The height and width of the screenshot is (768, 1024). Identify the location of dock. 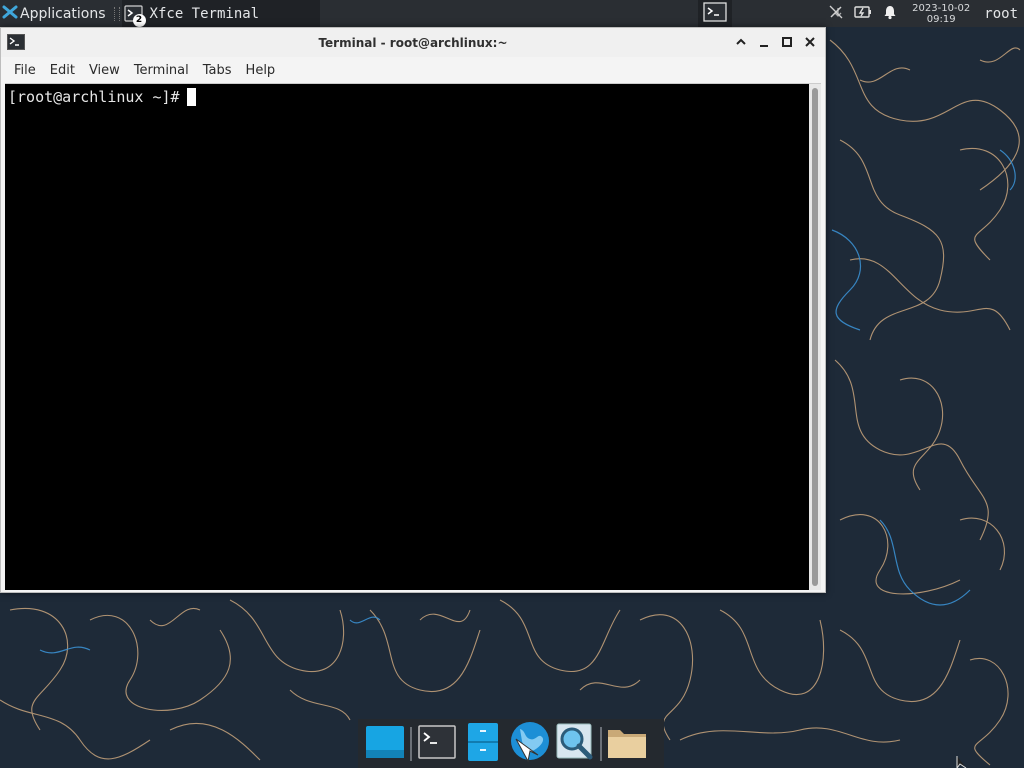
(511, 743).